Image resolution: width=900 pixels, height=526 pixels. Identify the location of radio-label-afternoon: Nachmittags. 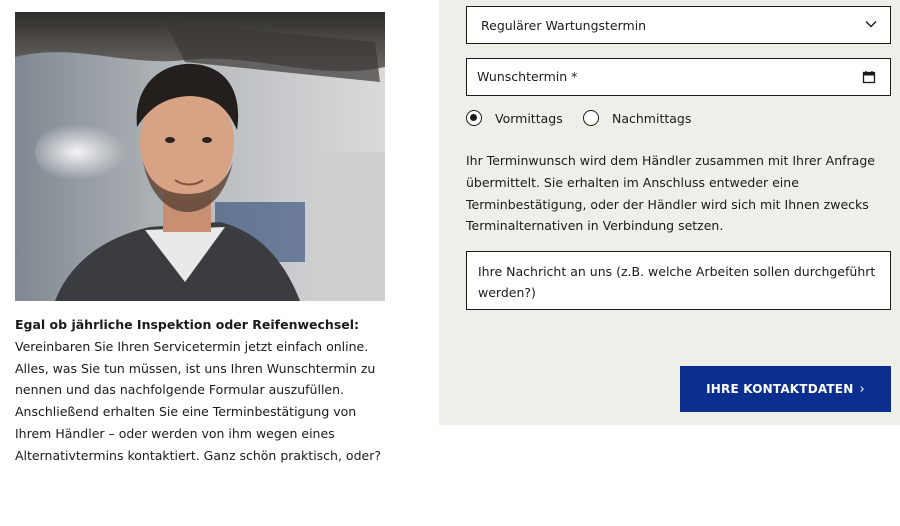
(652, 118).